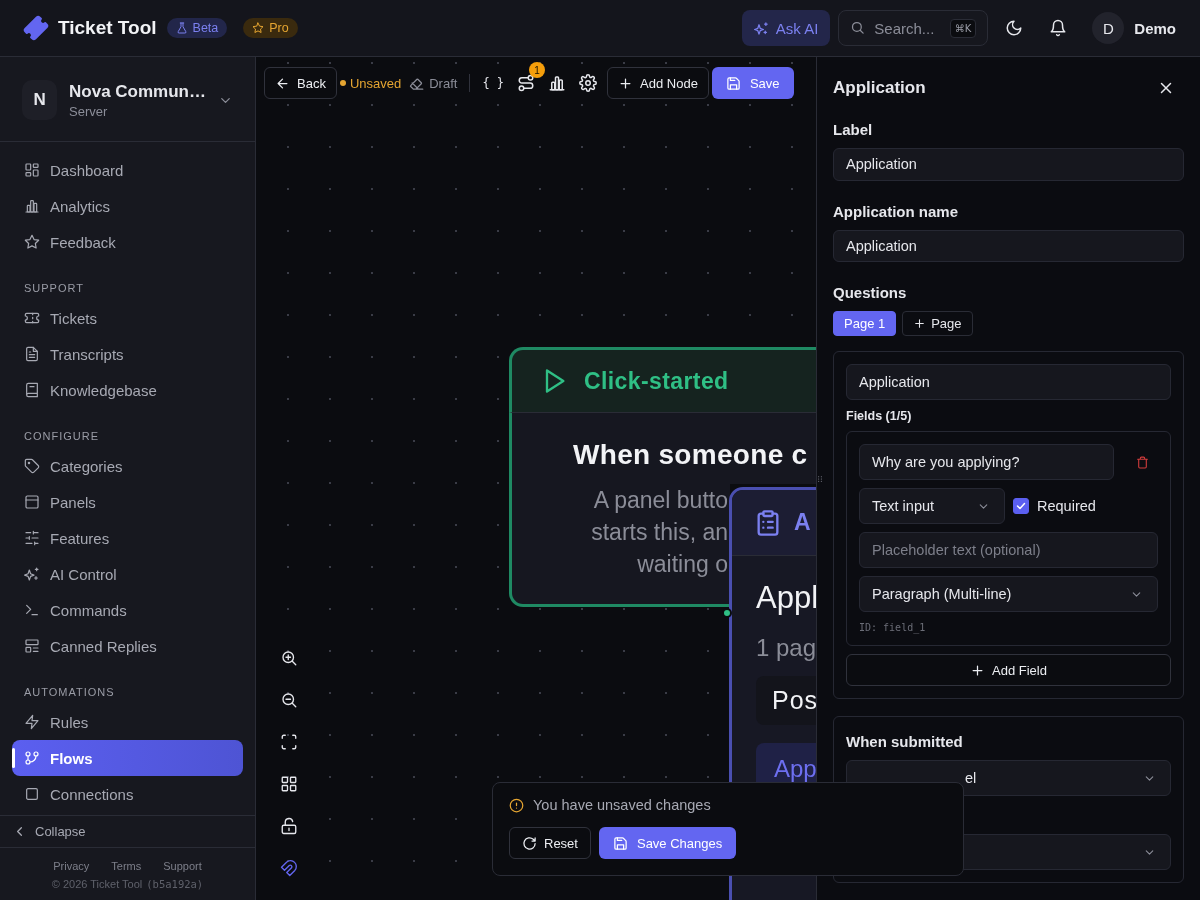 The height and width of the screenshot is (900, 1200). I want to click on field-label: Label, so click(853, 130).